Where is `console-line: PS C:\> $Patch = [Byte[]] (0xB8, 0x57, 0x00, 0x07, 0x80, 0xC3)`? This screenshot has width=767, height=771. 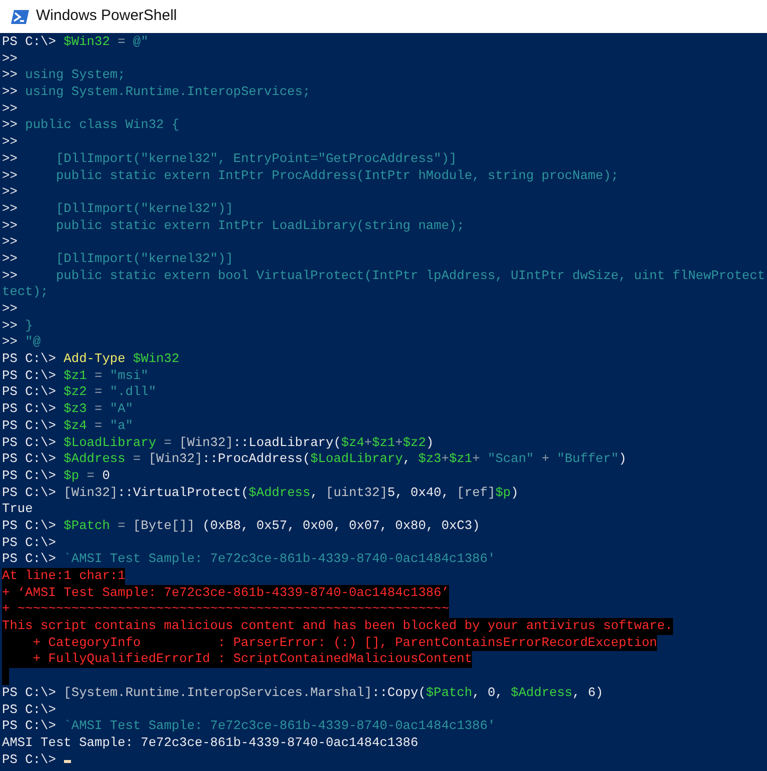
console-line: PS C:\> $Patch = [Byte[]] (0xB8, 0x57, 0x00, 0x07, 0x80, 0xC3) is located at coordinates (241, 525).